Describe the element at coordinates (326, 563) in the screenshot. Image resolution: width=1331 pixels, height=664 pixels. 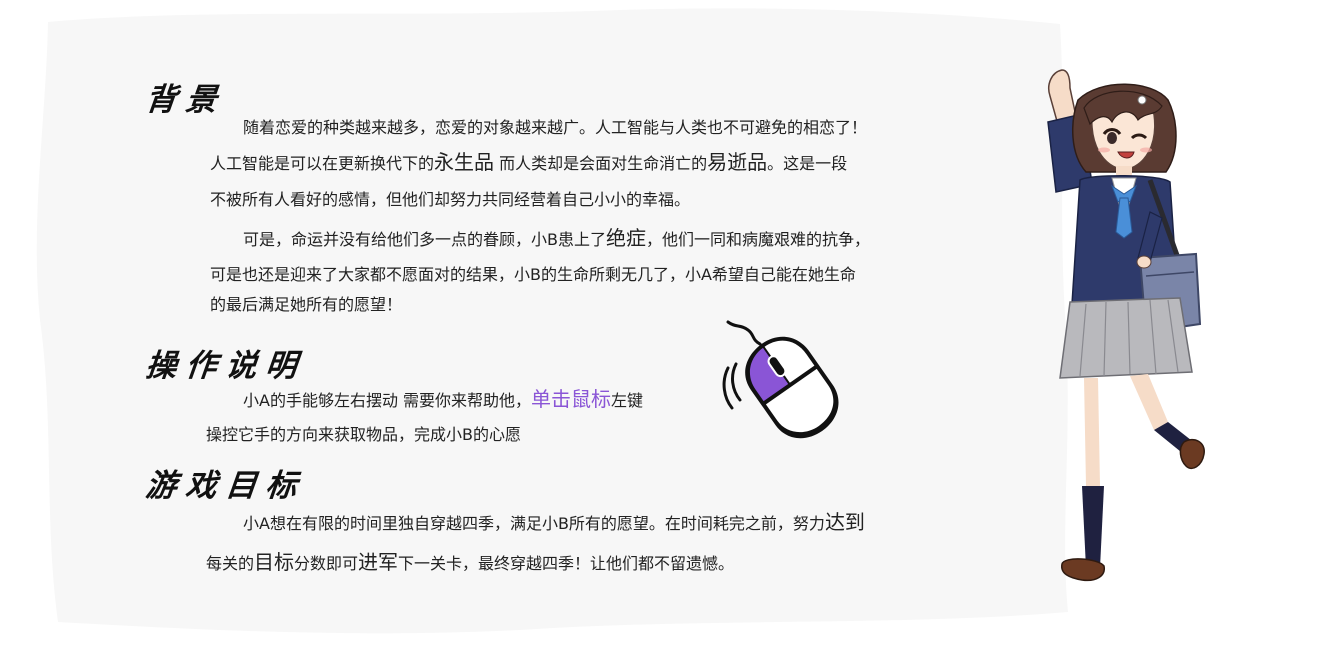
I see `text-segment: 分数即可` at that location.